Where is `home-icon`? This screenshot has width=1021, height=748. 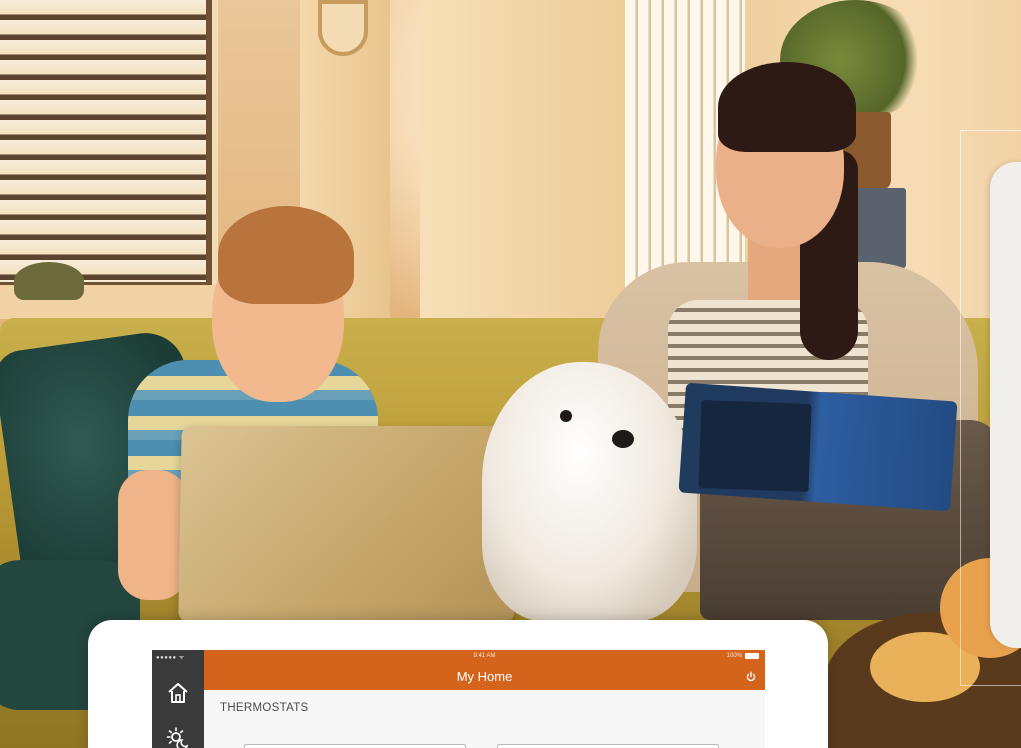
home-icon is located at coordinates (178, 693).